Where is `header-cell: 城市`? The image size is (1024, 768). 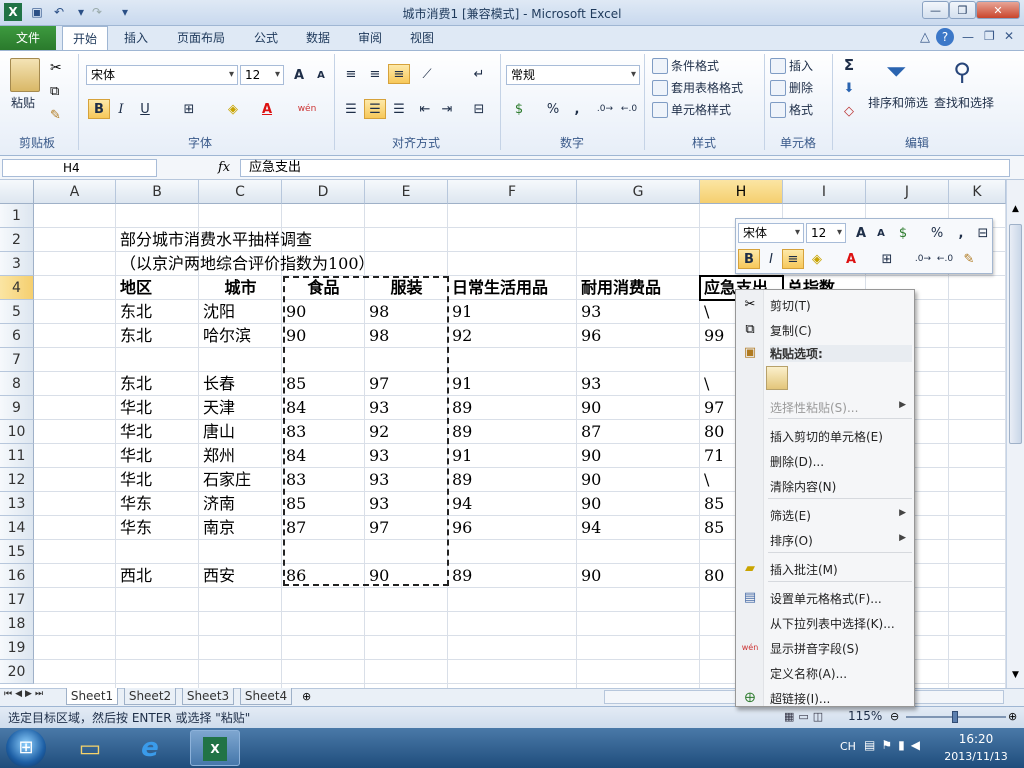 header-cell: 城市 is located at coordinates (240, 288).